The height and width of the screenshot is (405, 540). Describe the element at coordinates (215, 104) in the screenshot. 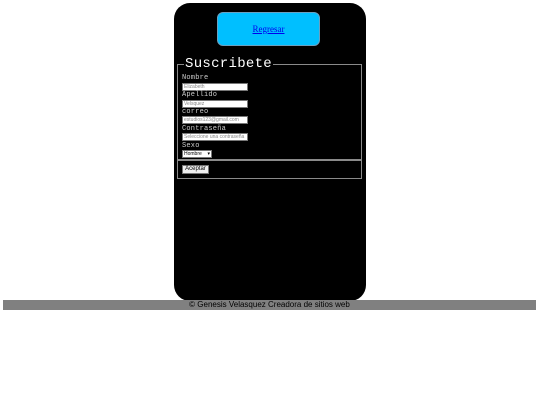

I see `last-name-input: Velsquez` at that location.